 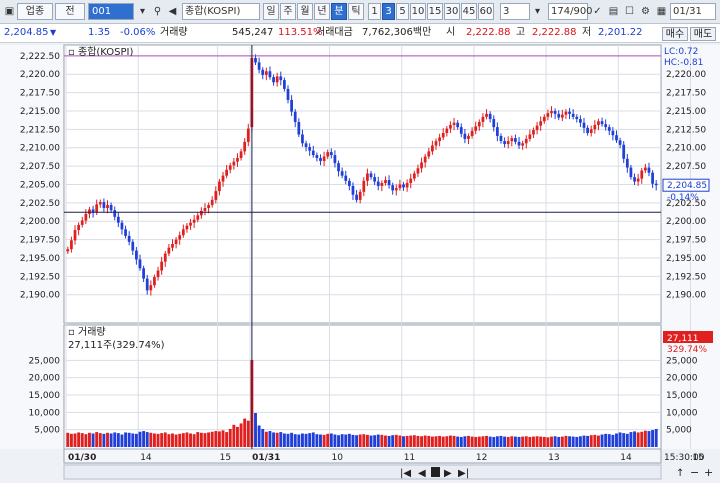 I want to click on scrollbar, so click(x=362, y=472).